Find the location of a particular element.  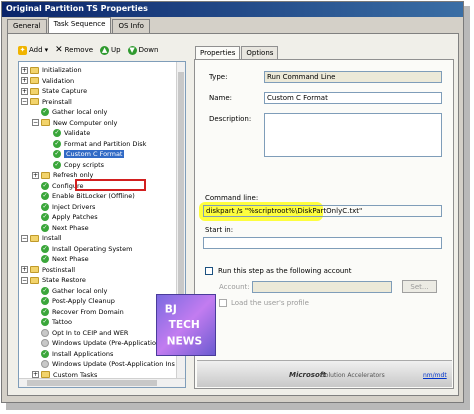

run-as-label: Run this step as the following account is located at coordinates (285, 271).